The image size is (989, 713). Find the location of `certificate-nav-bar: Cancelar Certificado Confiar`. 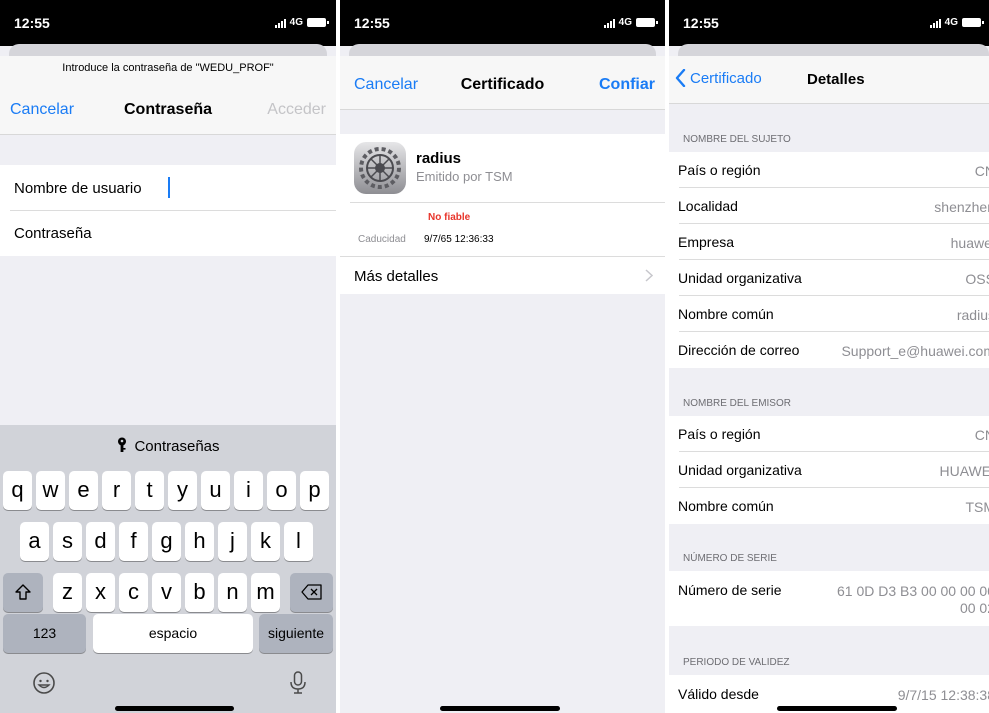

certificate-nav-bar: Cancelar Certificado Confiar is located at coordinates (502, 83).